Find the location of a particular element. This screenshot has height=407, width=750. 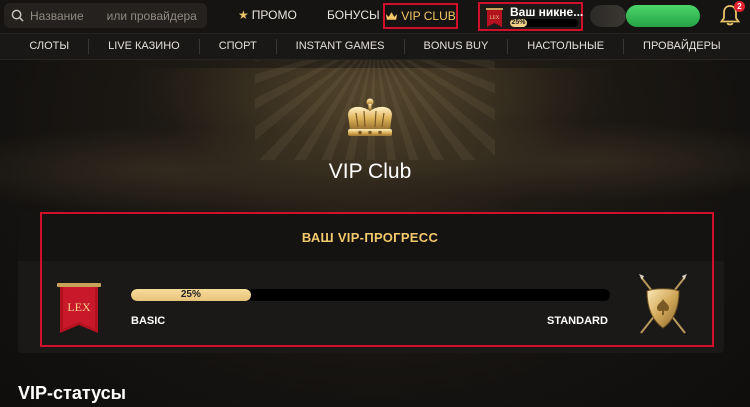

svg-text: LEX is located at coordinates (495, 18).